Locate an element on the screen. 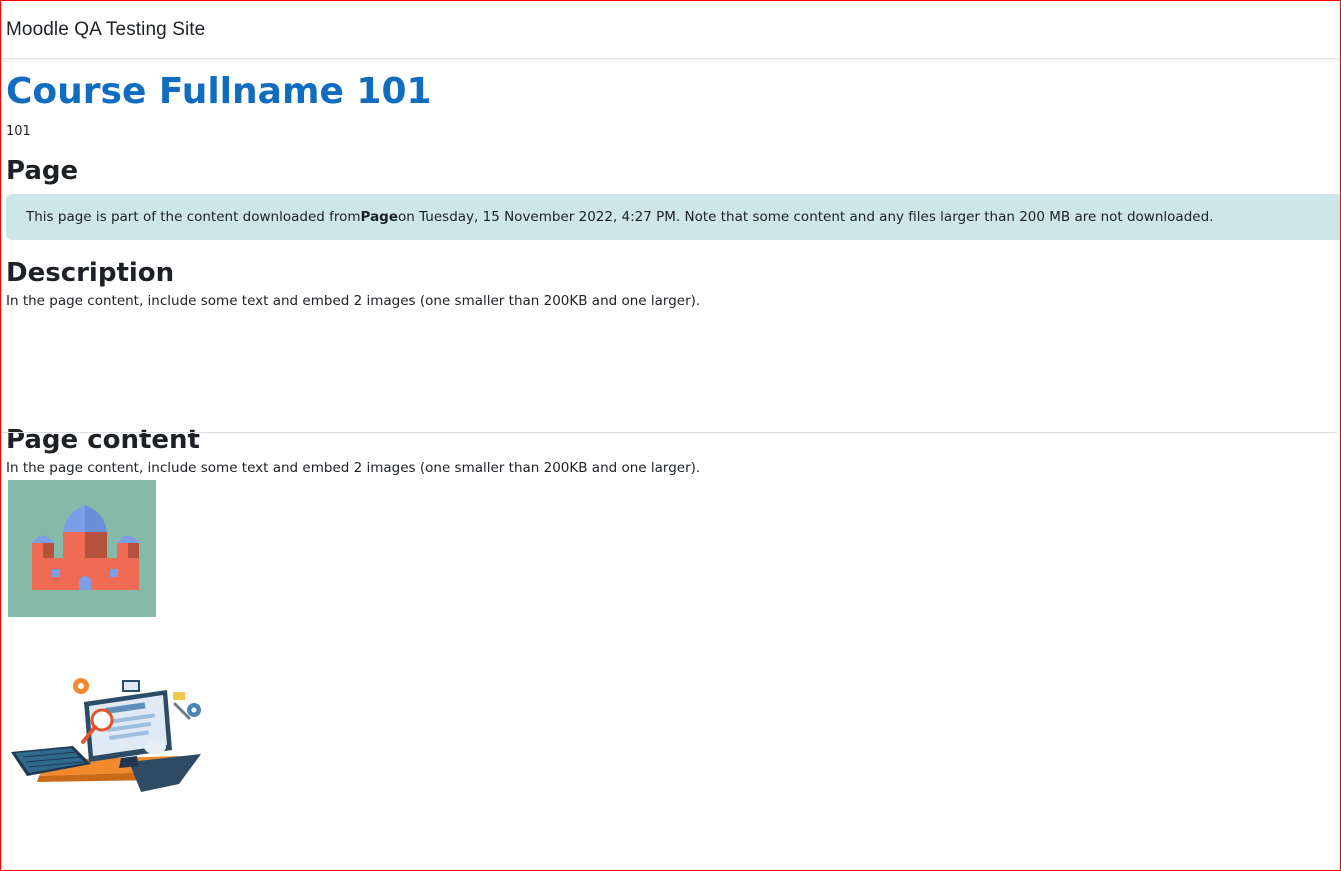 The image size is (1341, 871). notice-link: Page is located at coordinates (379, 217).